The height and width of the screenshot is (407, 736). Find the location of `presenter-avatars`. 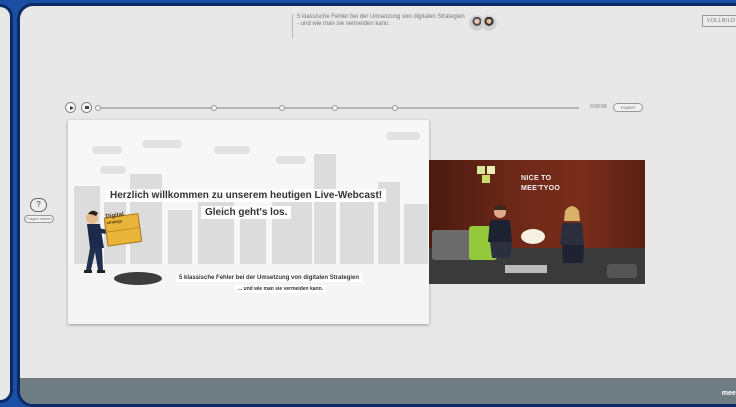

presenter-avatars is located at coordinates (483, 23).